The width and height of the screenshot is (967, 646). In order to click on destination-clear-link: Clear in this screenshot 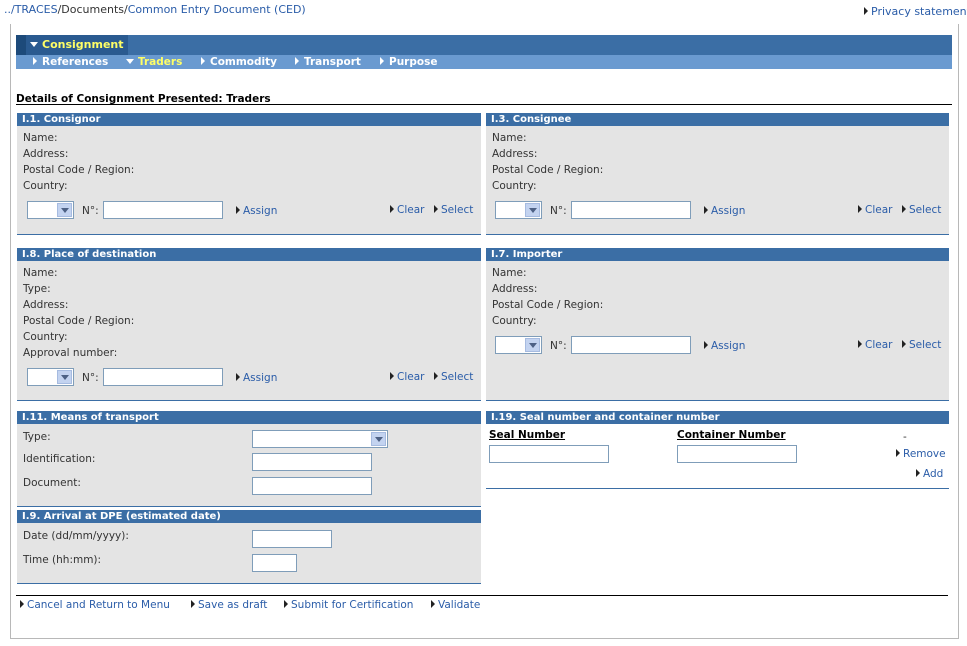, I will do `click(407, 377)`.